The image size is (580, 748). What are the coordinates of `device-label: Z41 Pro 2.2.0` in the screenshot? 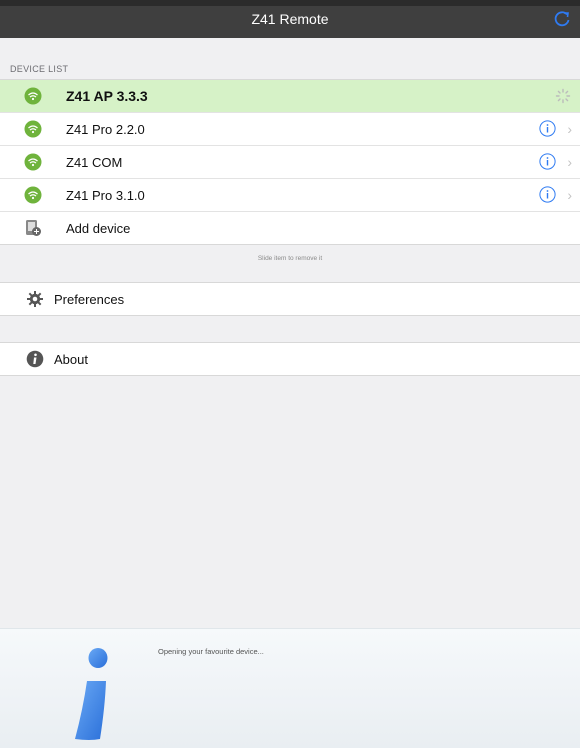 It's located at (105, 129).